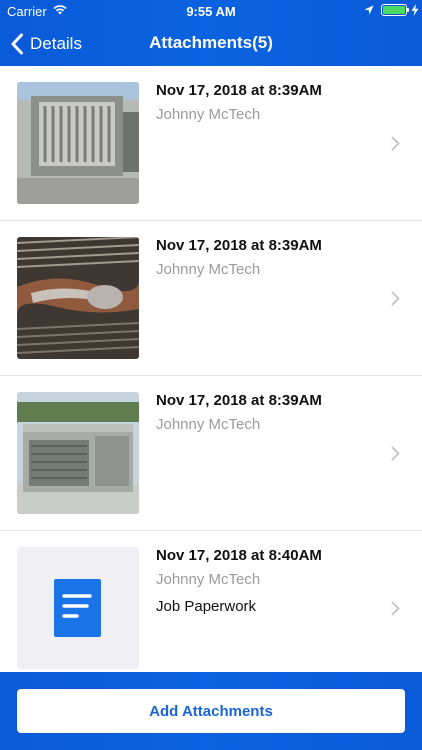  Describe the element at coordinates (211, 42) in the screenshot. I see `page-title: Attachments(5)` at that location.